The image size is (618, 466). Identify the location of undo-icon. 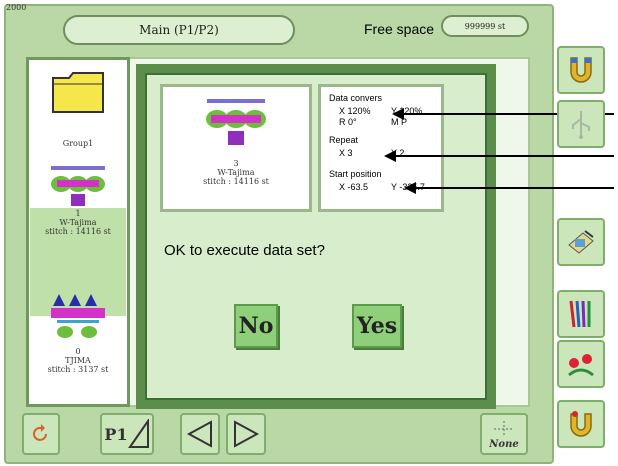
(581, 424).